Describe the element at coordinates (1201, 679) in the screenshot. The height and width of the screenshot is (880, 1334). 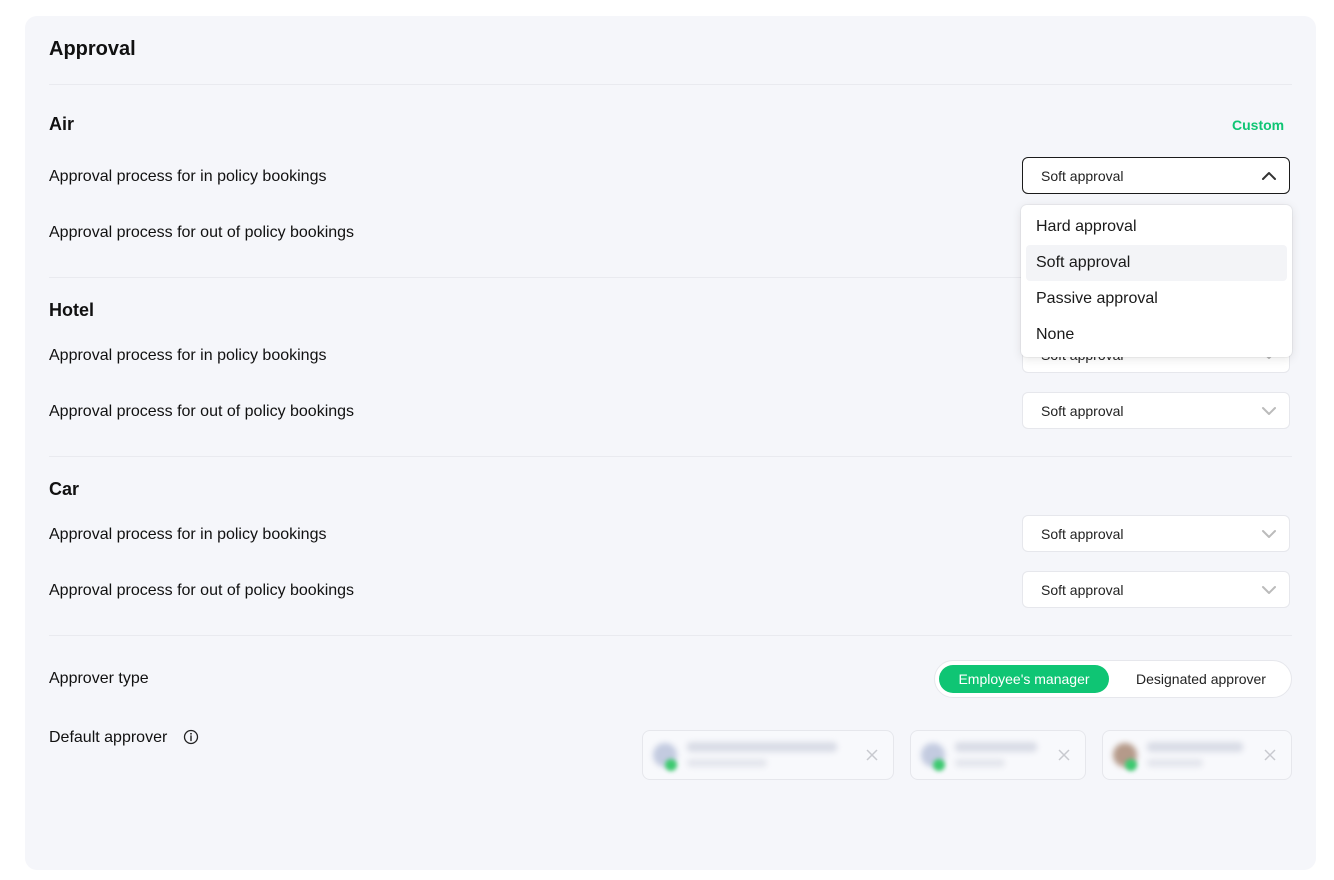
I see `approver-type-option-designated: Designated approver` at that location.